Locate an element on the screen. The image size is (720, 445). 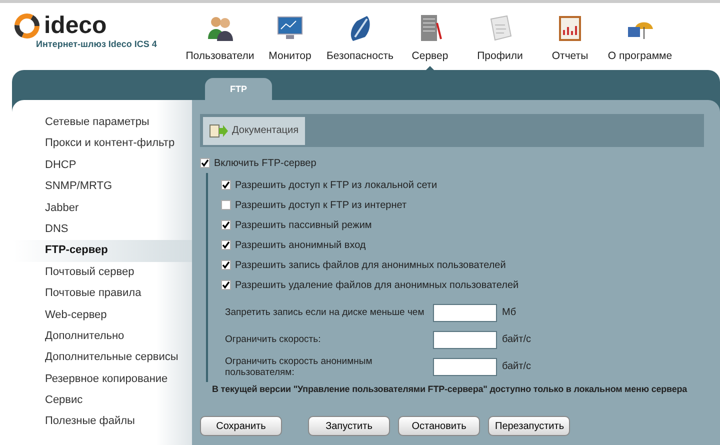
action-button: Перезапустить is located at coordinates (529, 426).